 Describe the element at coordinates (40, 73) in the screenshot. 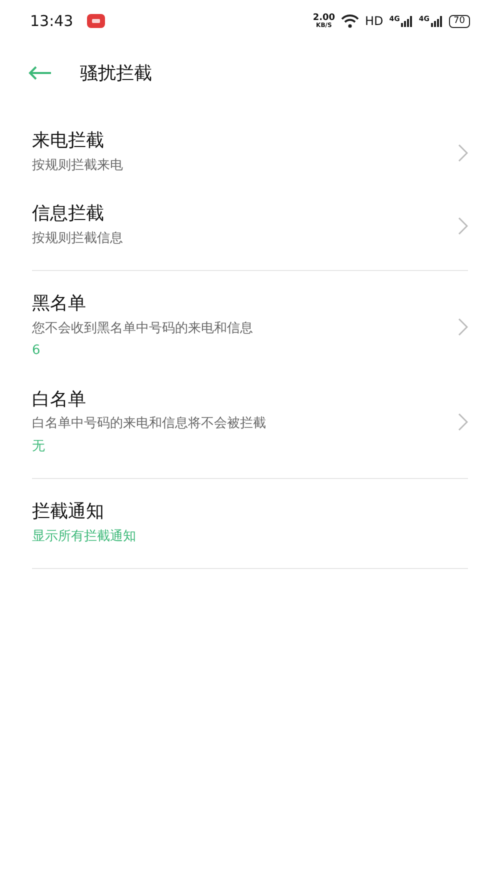

I see `back-icon` at that location.